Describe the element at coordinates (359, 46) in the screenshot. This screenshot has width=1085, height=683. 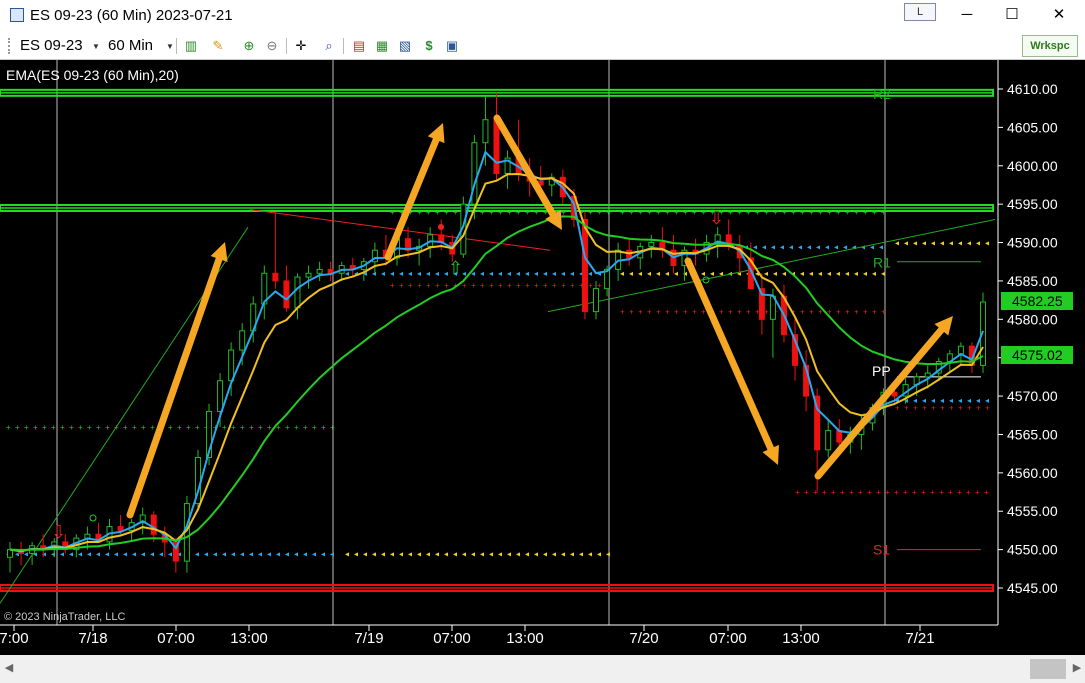
I see `indicators-icon: ▤` at that location.